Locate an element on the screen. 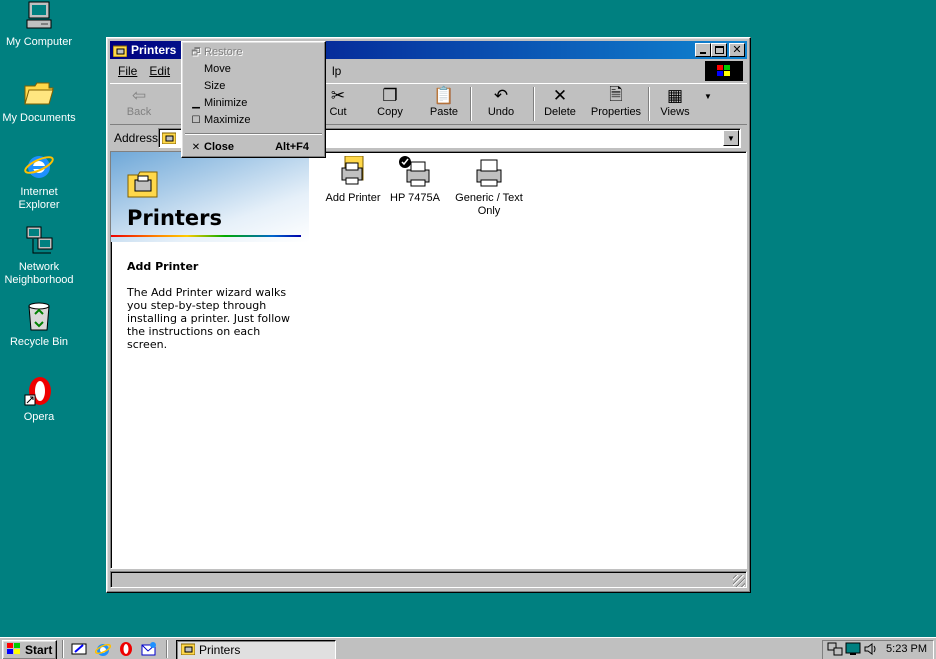 This screenshot has height=659, width=936. status-bar is located at coordinates (428, 579).